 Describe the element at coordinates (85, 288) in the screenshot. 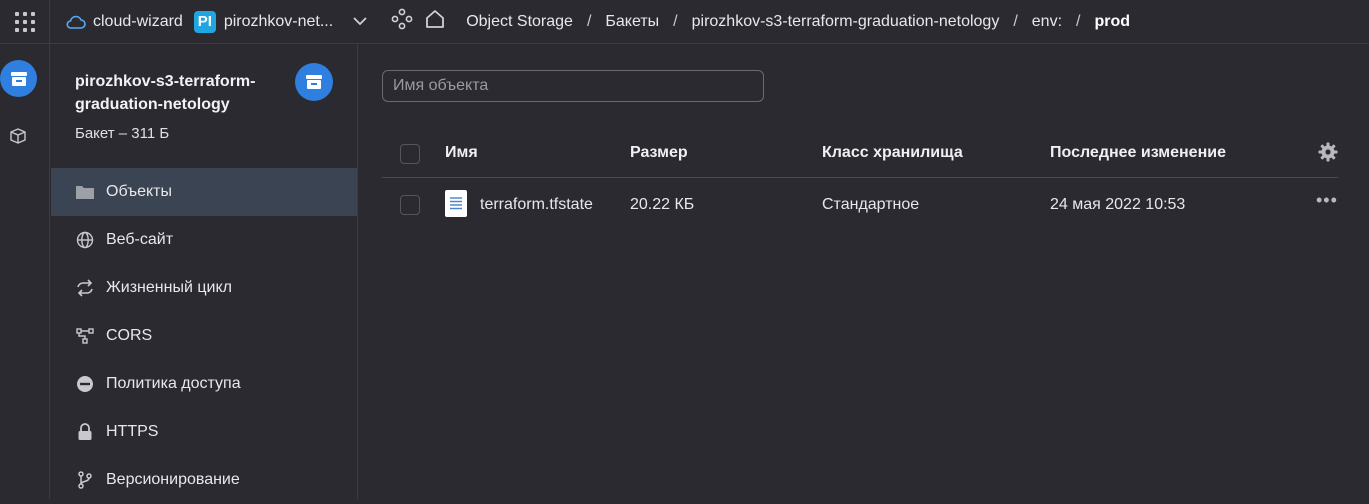

I see `cycle-icon` at that location.